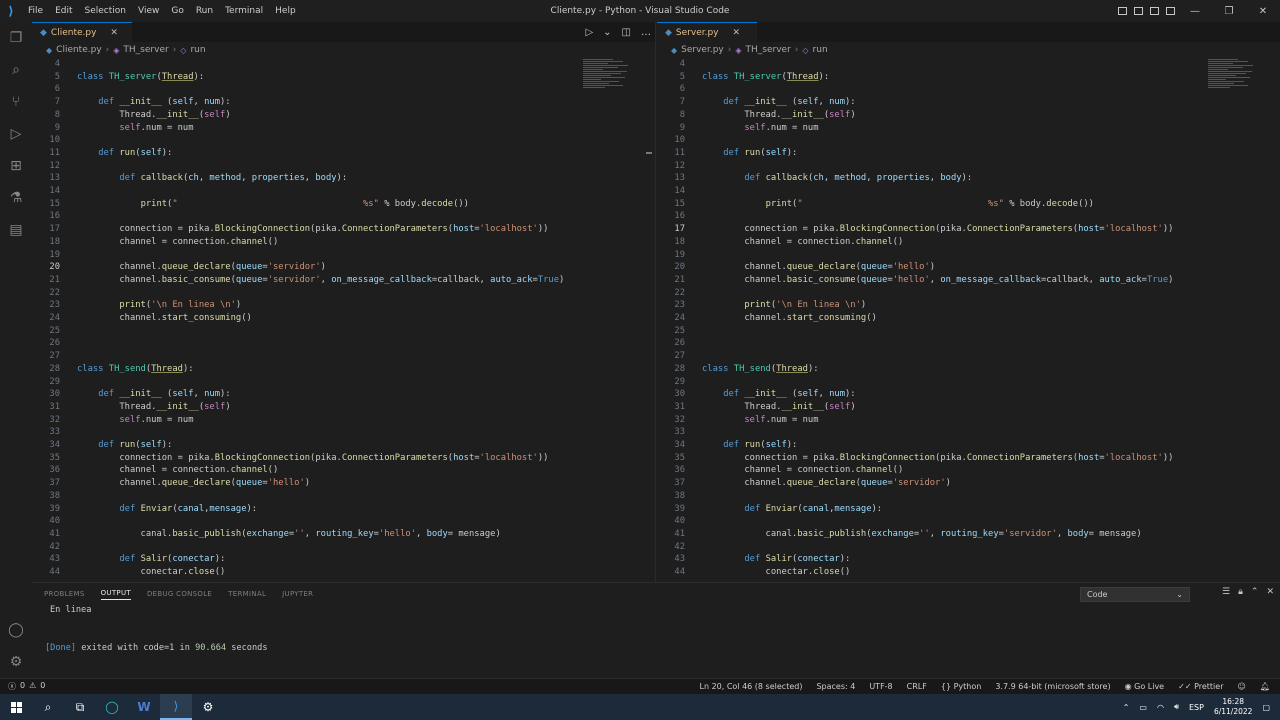 The height and width of the screenshot is (720, 1280). I want to click on code-line: 10, so click(968, 140).